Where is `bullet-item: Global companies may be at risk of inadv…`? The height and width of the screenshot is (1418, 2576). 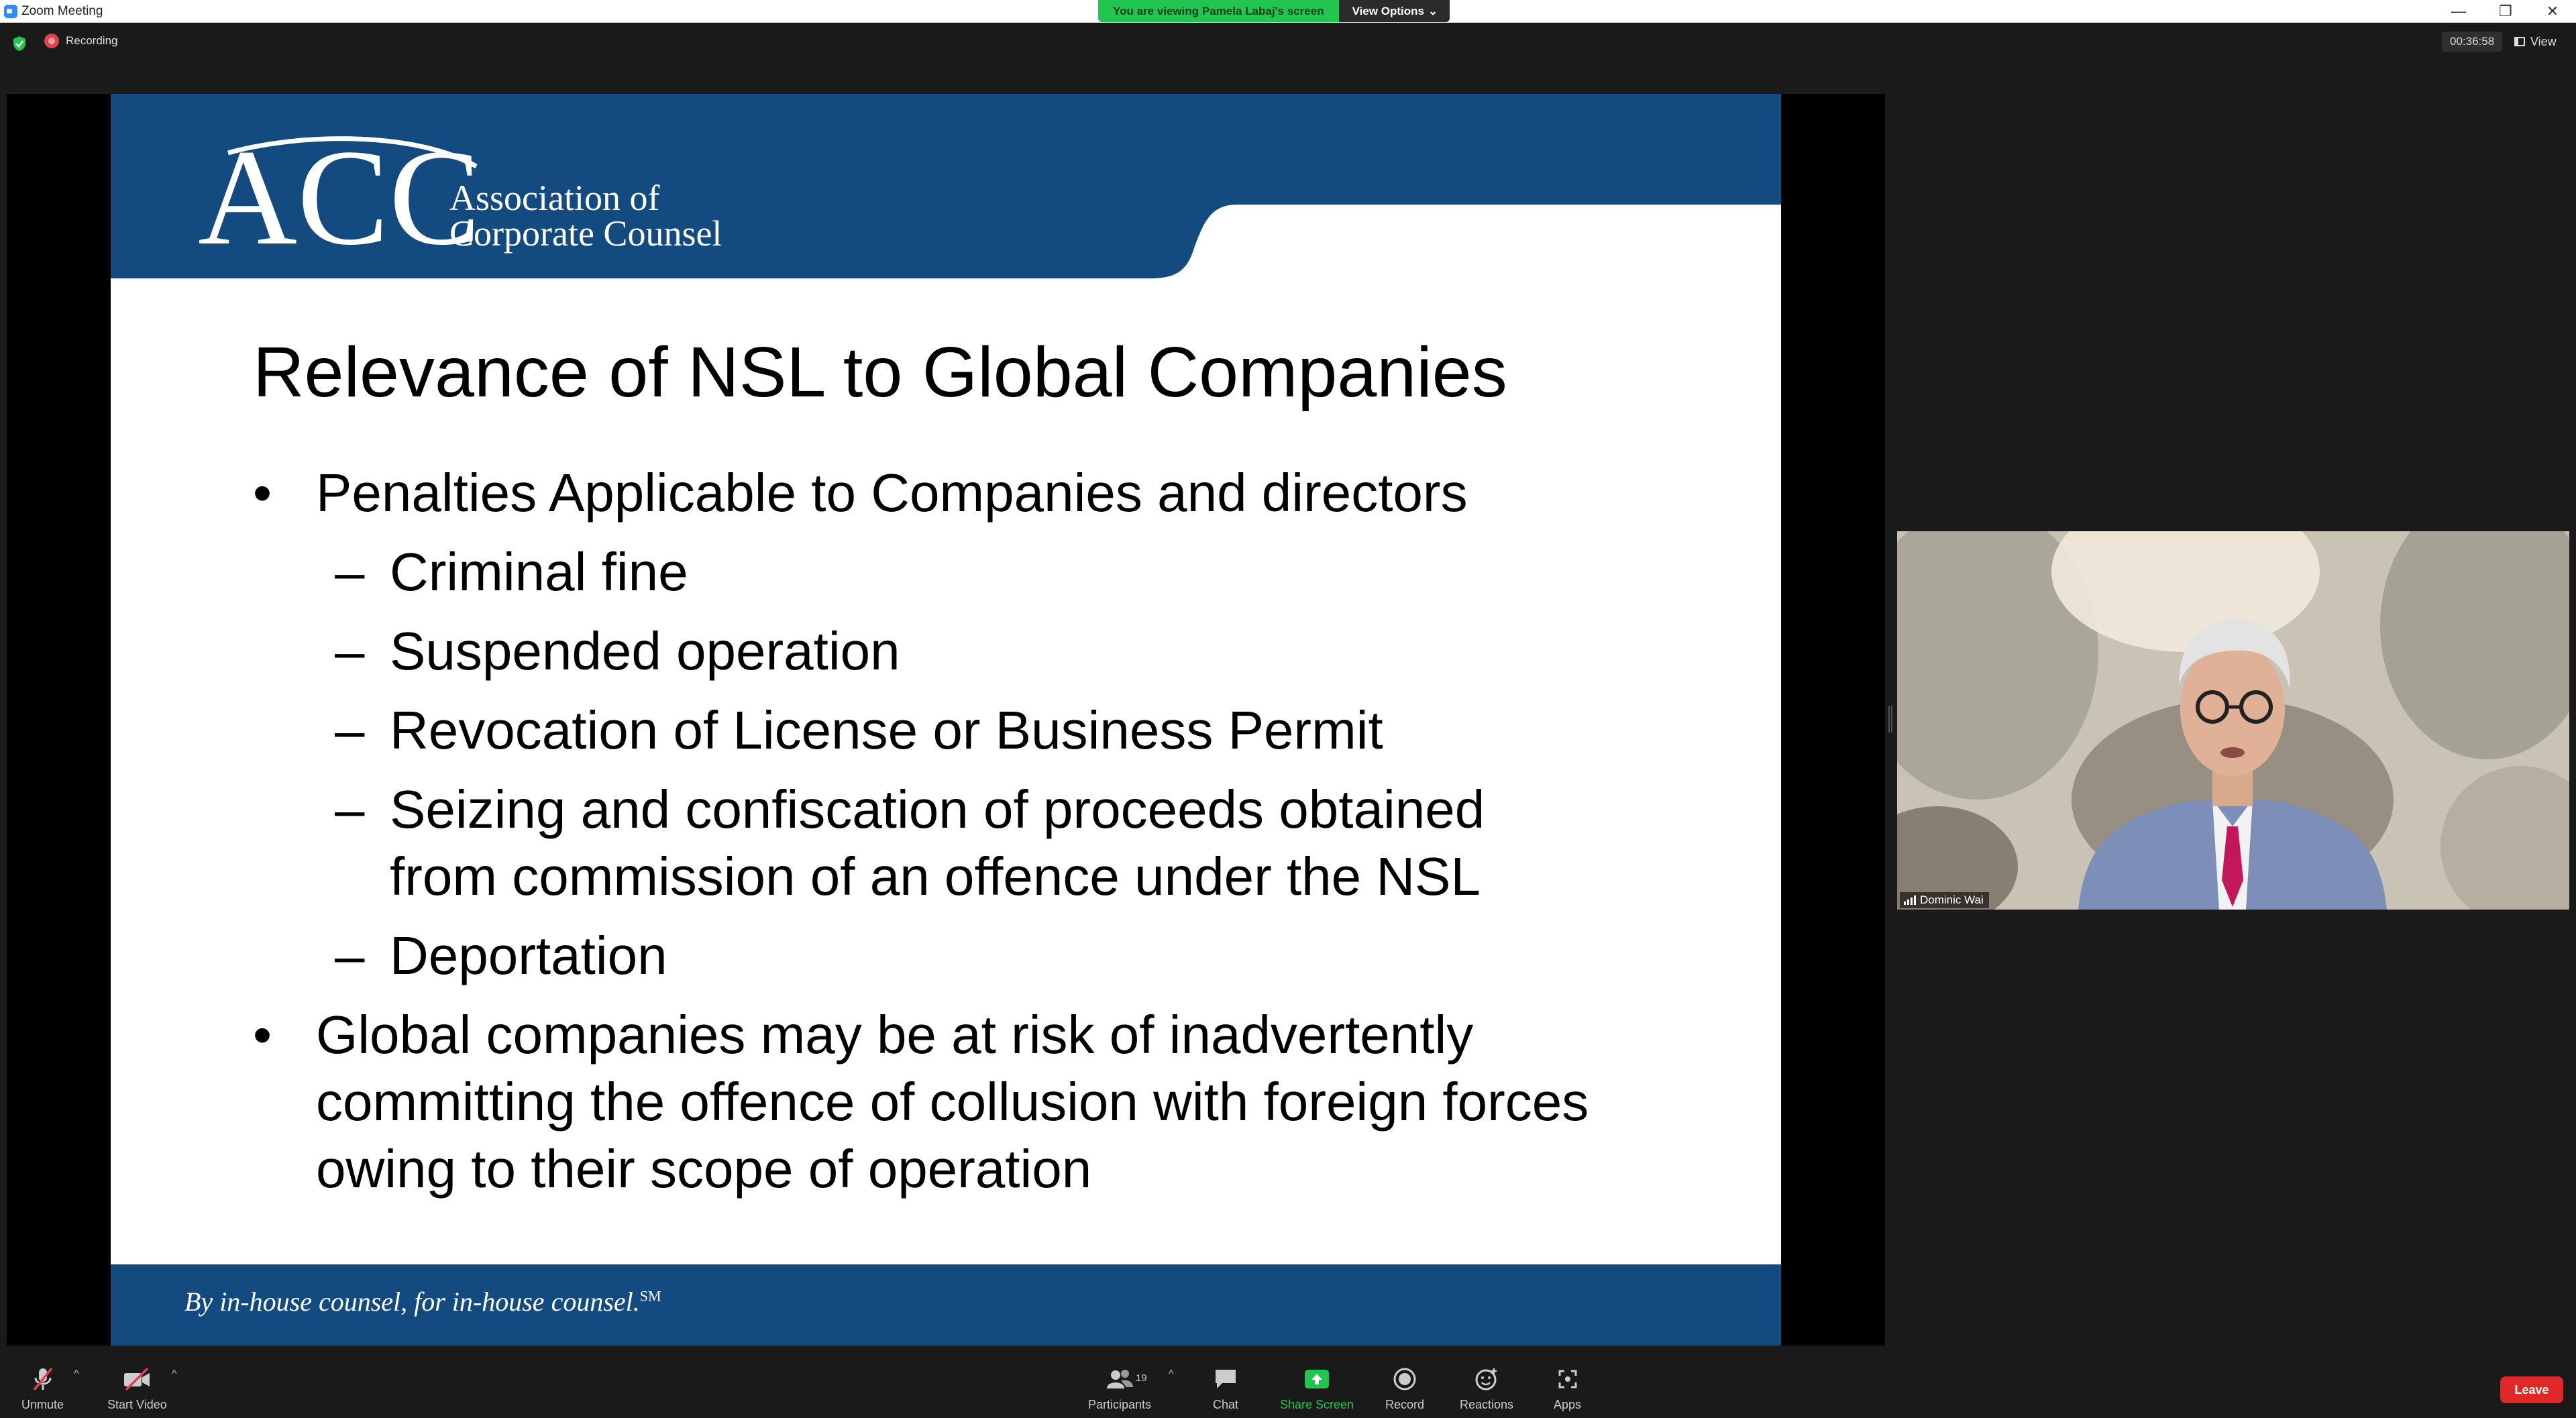
bullet-item: Global companies may be at risk of inadv… is located at coordinates (991, 1102).